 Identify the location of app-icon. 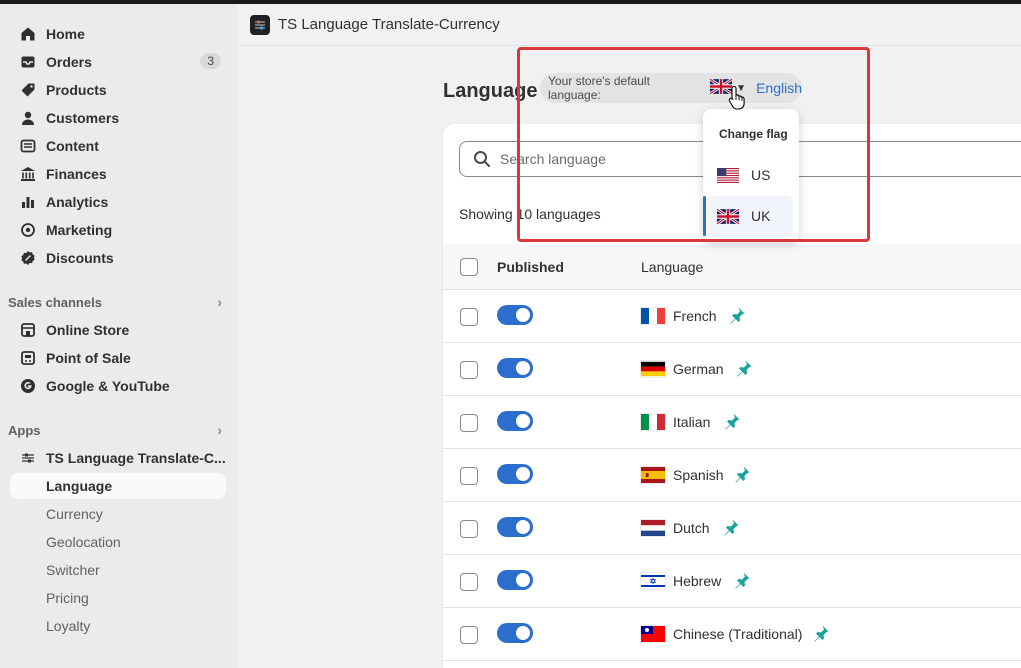
(28, 458).